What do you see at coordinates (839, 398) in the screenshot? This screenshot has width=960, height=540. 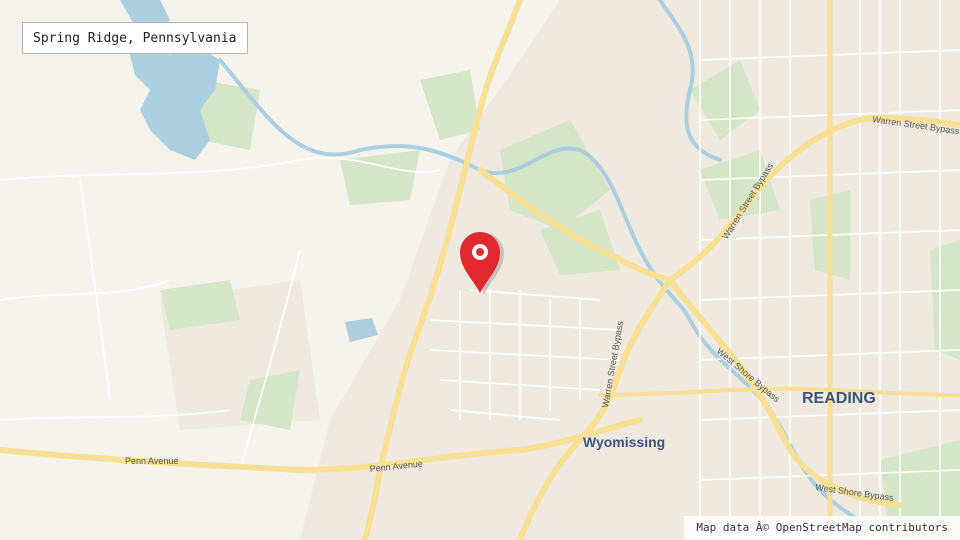 I see `place-label-reading: READING` at bounding box center [839, 398].